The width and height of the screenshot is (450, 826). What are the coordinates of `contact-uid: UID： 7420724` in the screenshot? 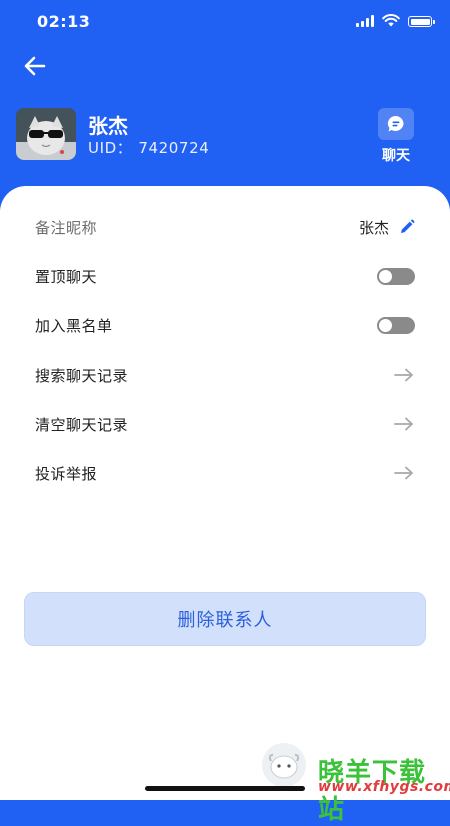 It's located at (148, 147).